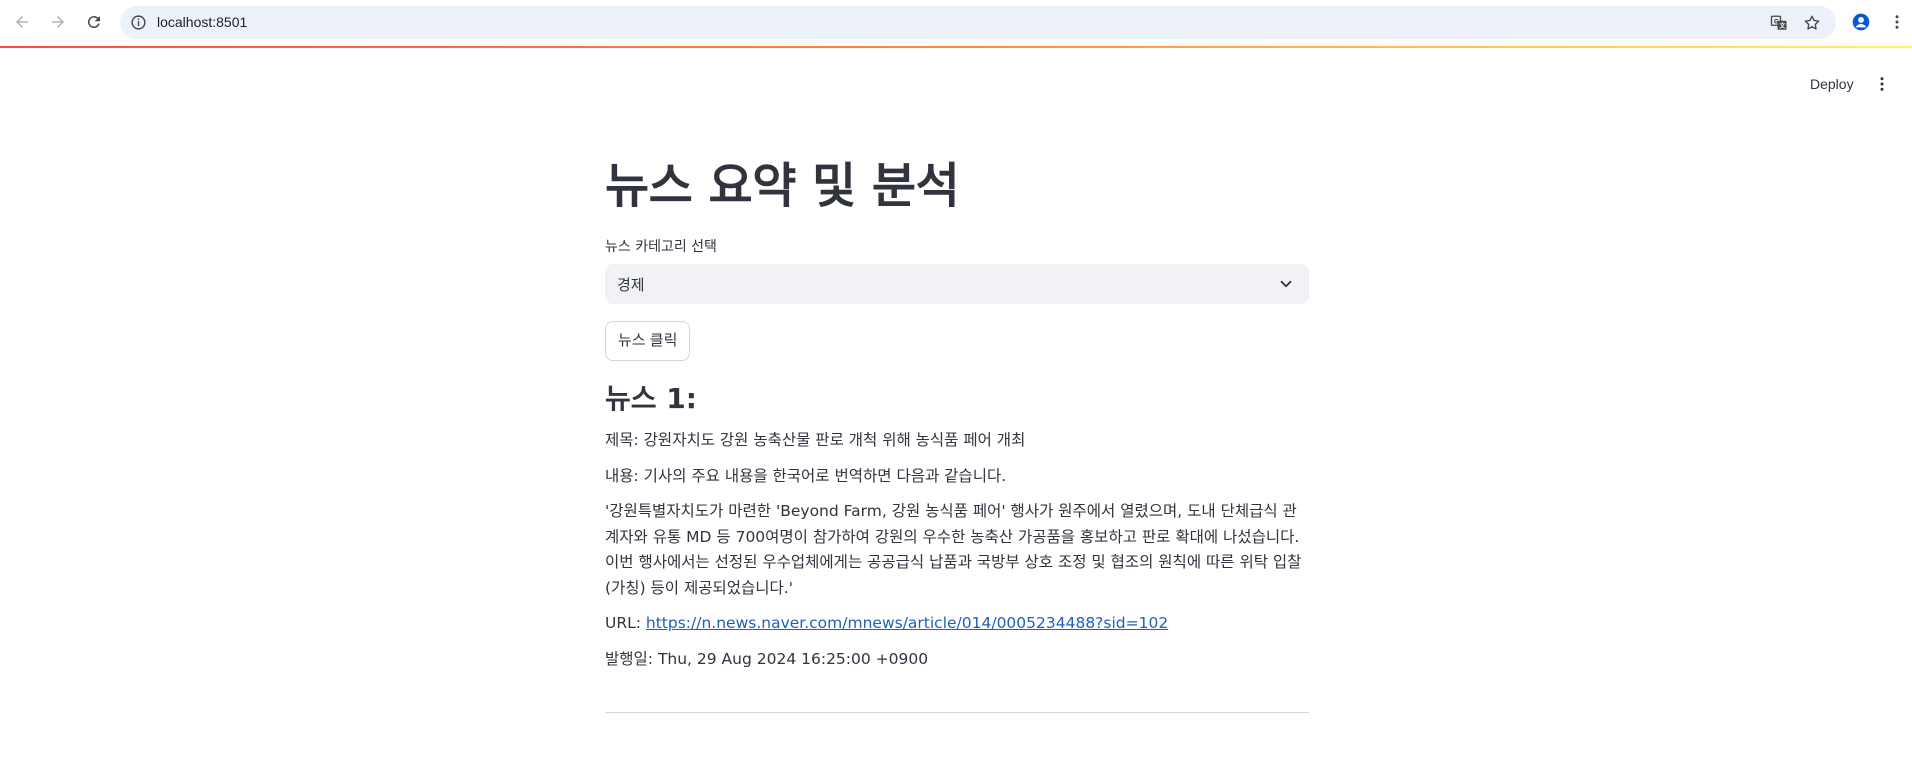 This screenshot has width=1912, height=768. Describe the element at coordinates (1286, 284) in the screenshot. I see `chevron-down-icon` at that location.